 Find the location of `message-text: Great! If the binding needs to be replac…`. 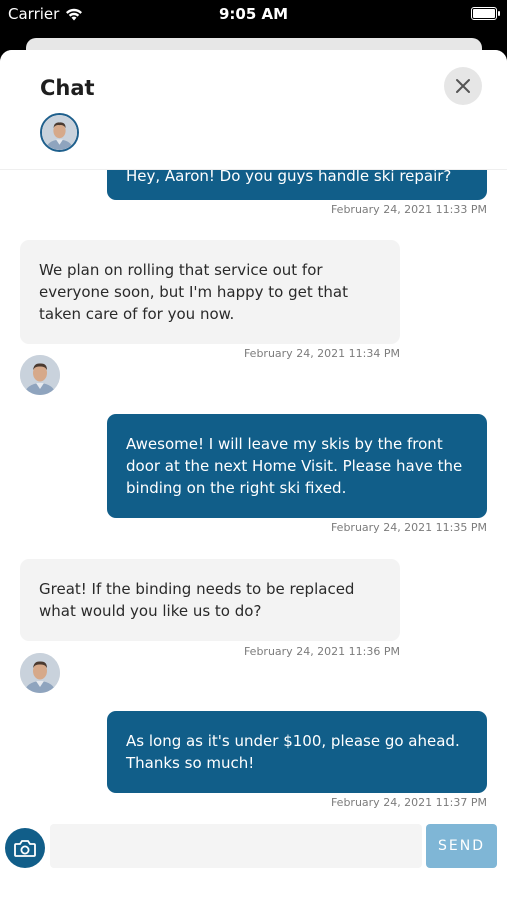

message-text: Great! If the binding needs to be replac… is located at coordinates (197, 600).